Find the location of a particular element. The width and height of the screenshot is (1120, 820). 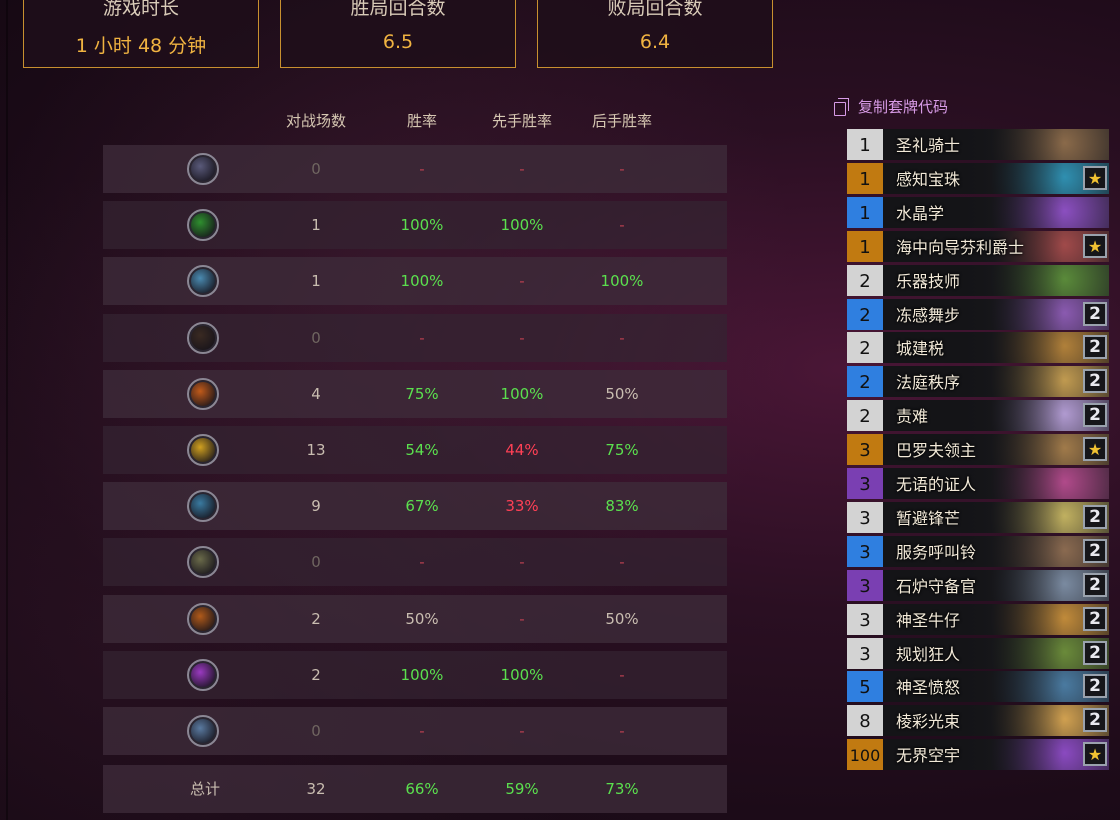

header-games: 对战场数 is located at coordinates (315, 121).